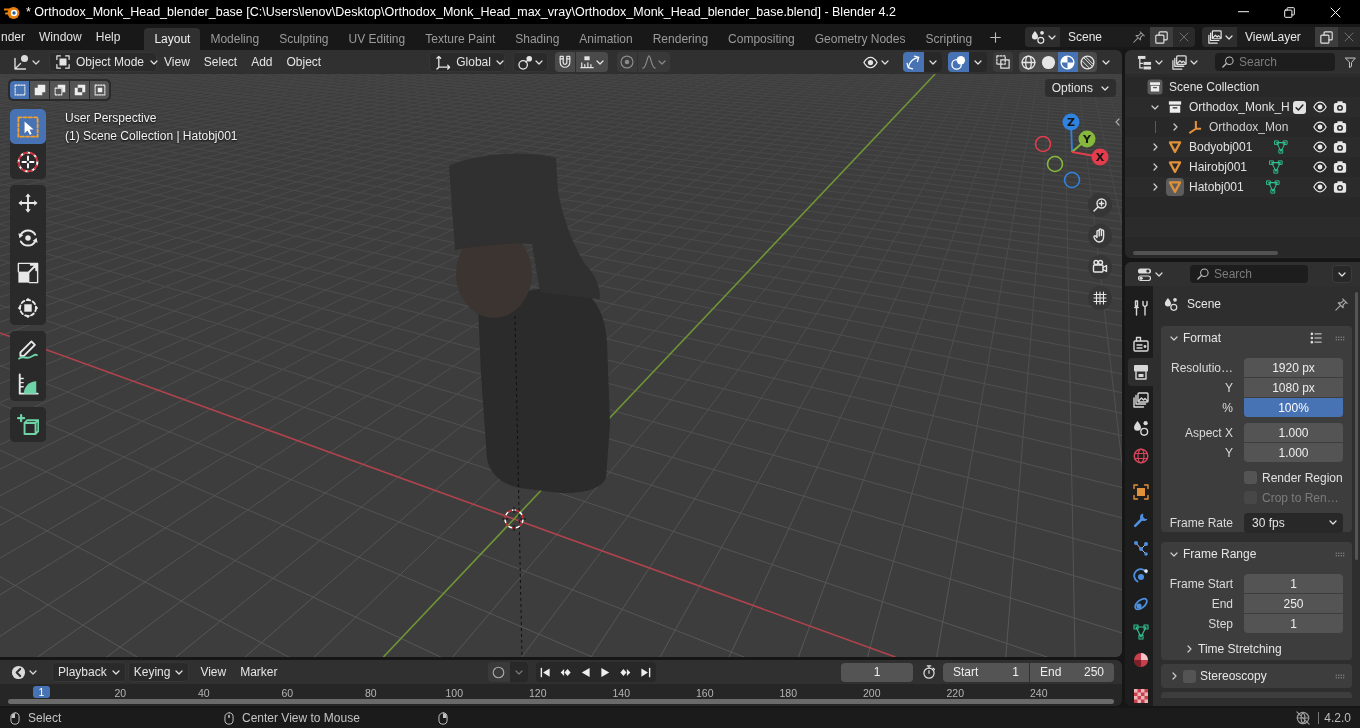 This screenshot has height=728, width=1360. I want to click on workspace-tab: UV Editing, so click(377, 39).